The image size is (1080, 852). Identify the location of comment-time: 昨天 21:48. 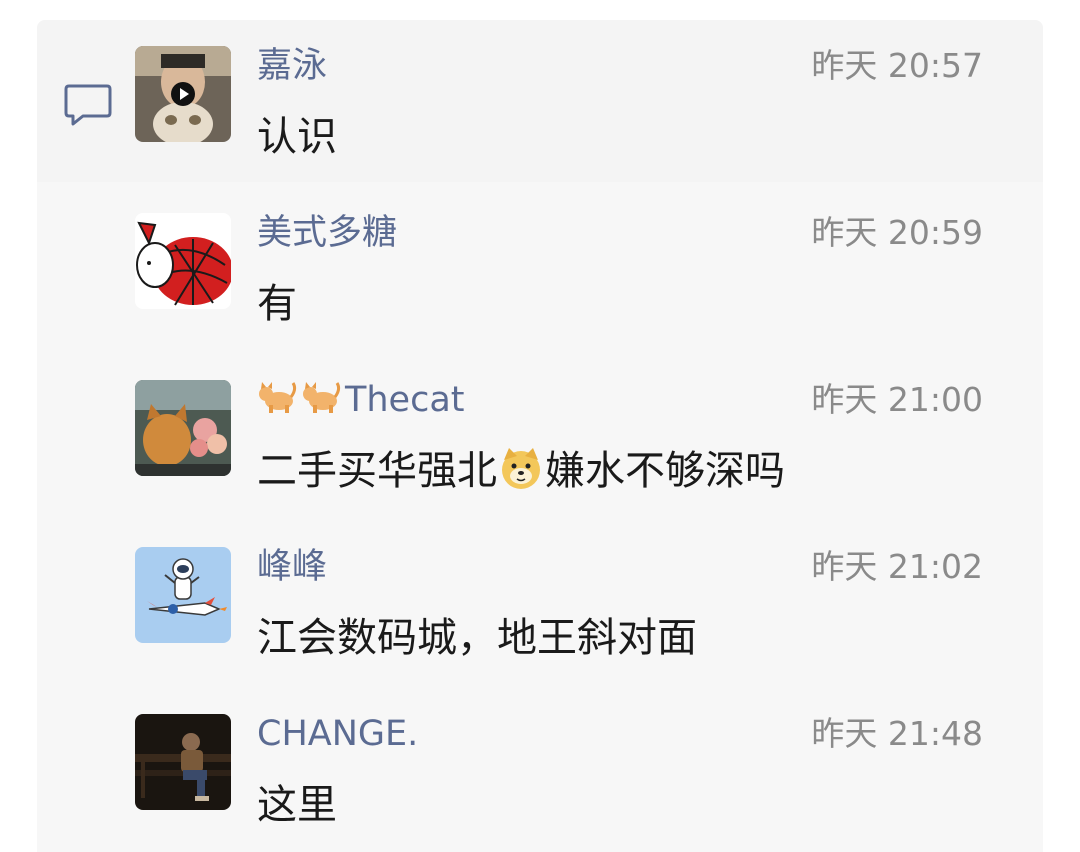
(897, 733).